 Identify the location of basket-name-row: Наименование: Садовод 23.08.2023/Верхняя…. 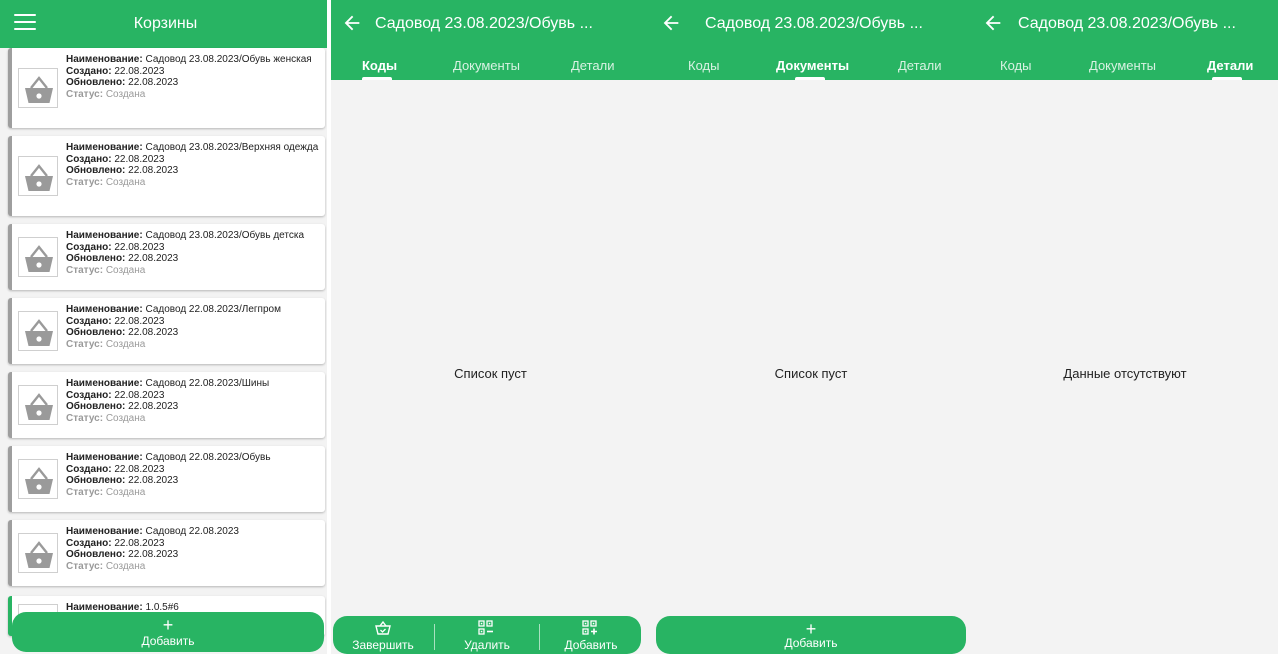
(192, 147).